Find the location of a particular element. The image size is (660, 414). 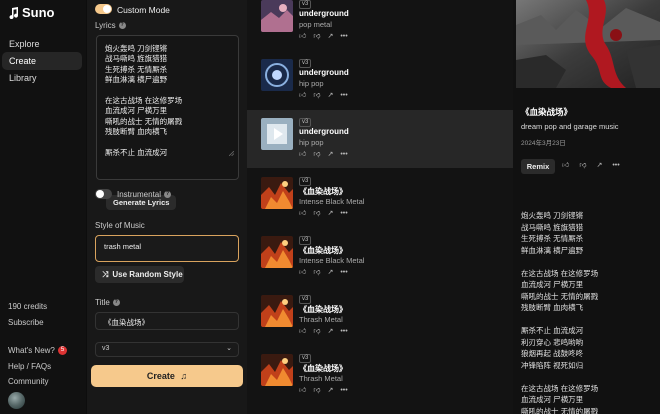

lyrics-label: Lyrics is located at coordinates (105, 25).